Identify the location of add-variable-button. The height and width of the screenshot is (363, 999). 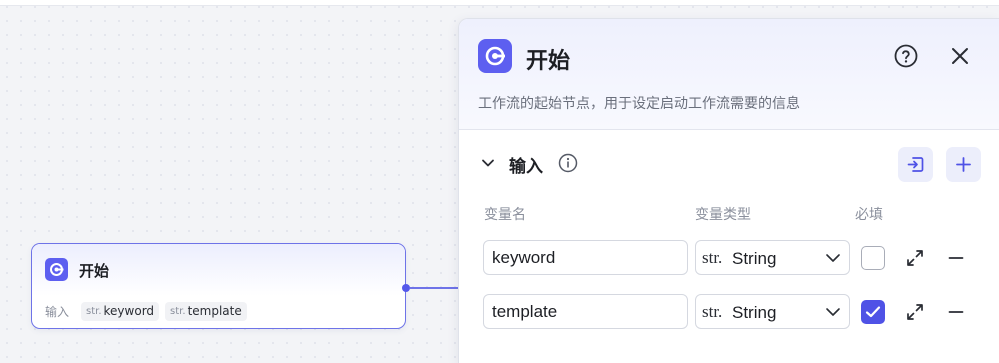
(963, 164).